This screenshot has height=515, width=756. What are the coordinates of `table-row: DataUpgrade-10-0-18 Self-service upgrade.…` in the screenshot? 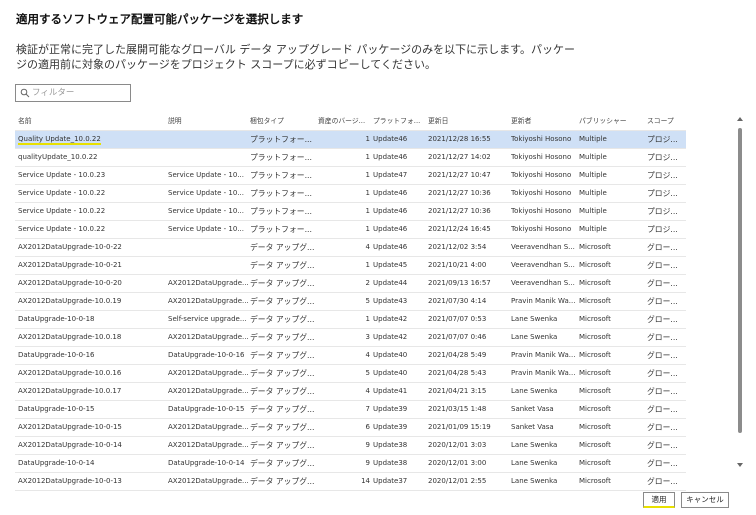 It's located at (350, 320).